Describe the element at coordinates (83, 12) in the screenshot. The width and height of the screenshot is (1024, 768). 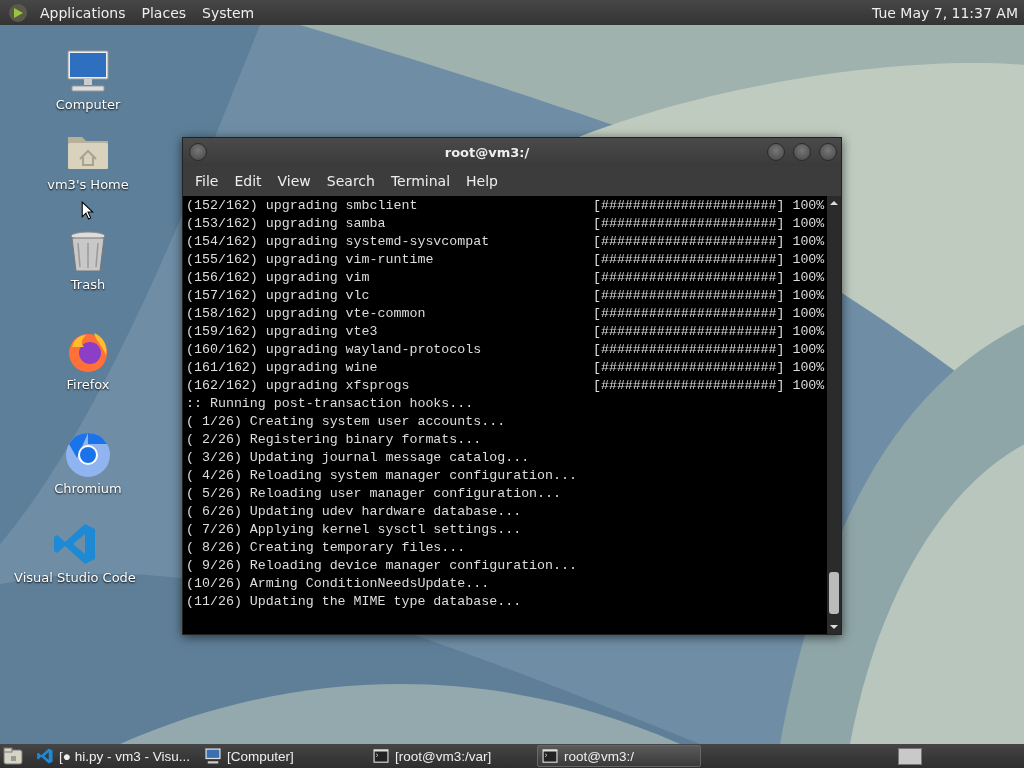
I see `panel-menu: Applications` at that location.